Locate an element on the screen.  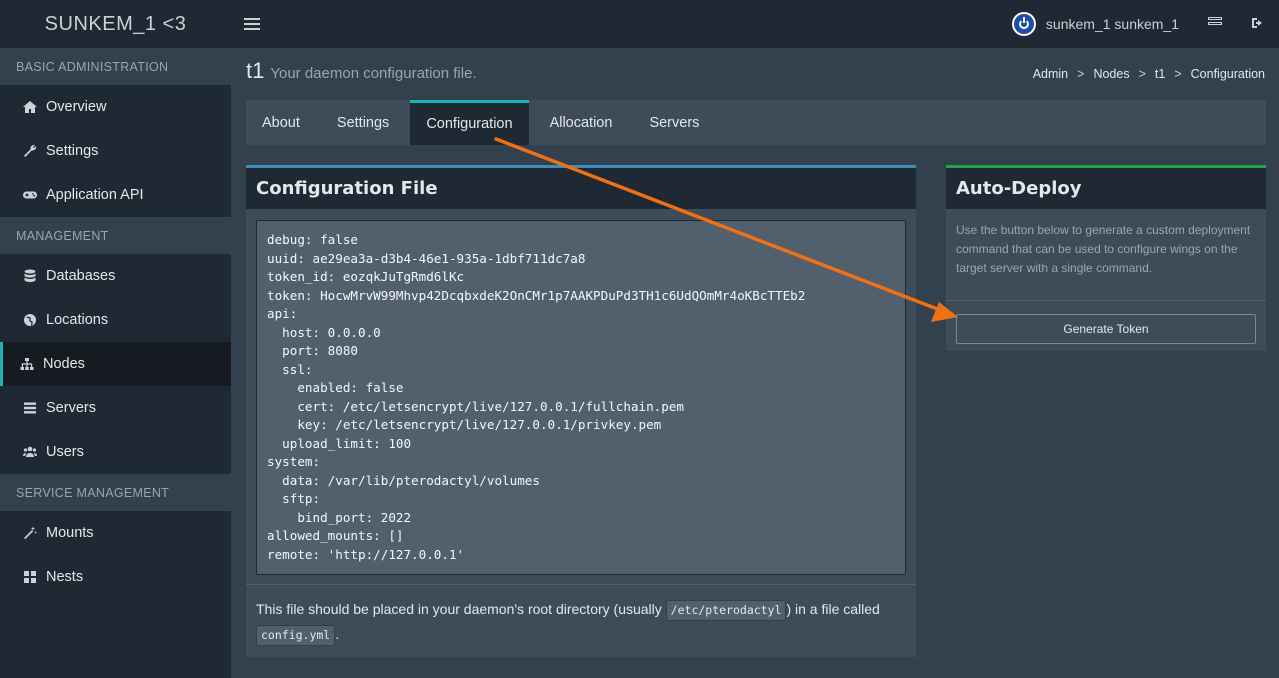
breadcrumb-admin: Admin is located at coordinates (1050, 74).